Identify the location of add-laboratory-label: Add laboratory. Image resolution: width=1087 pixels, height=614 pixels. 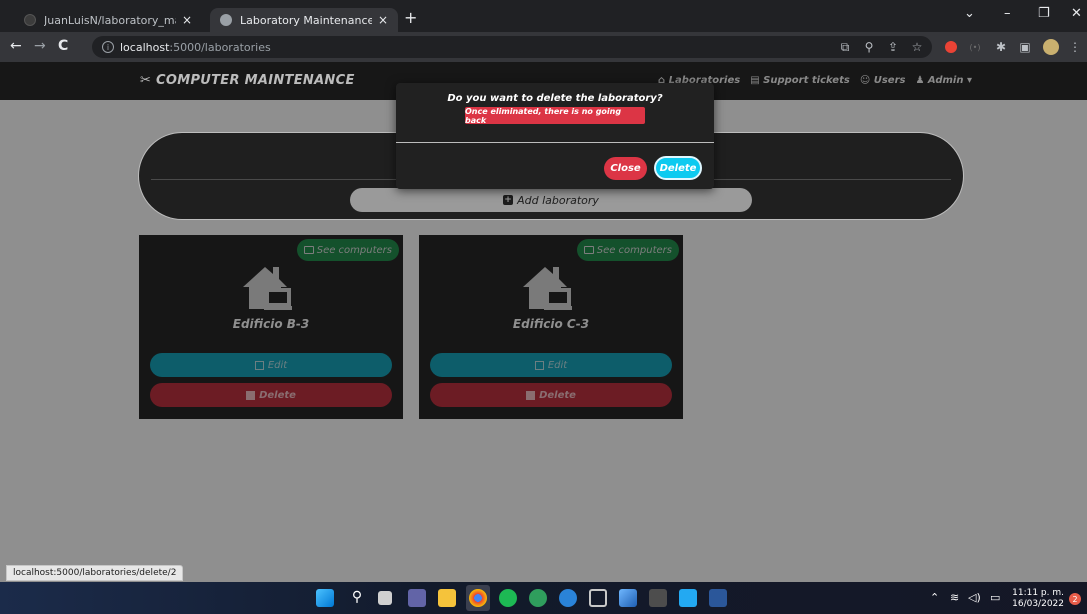
(558, 200).